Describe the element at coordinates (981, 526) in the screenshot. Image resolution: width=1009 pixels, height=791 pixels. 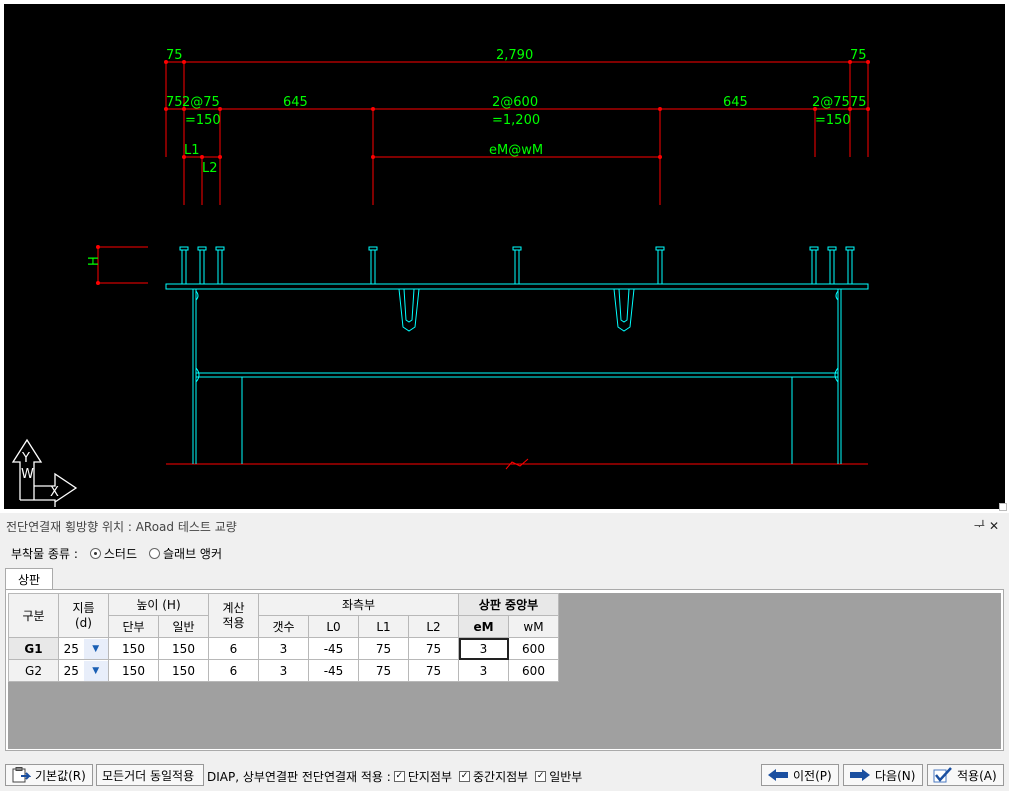
I see `pin-icon: ᆛ` at that location.